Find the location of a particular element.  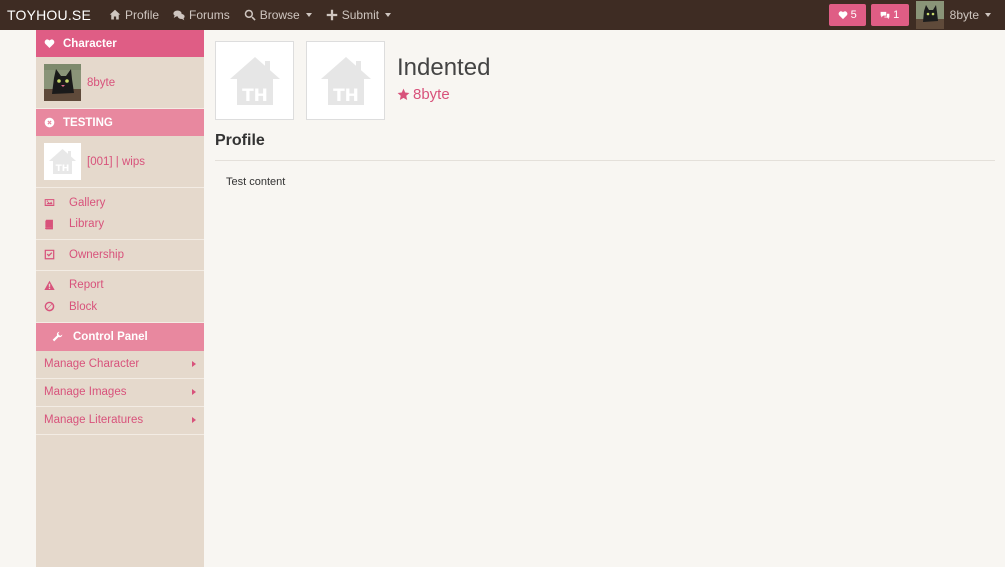

menu-manage-images: Manage Images is located at coordinates (120, 393).